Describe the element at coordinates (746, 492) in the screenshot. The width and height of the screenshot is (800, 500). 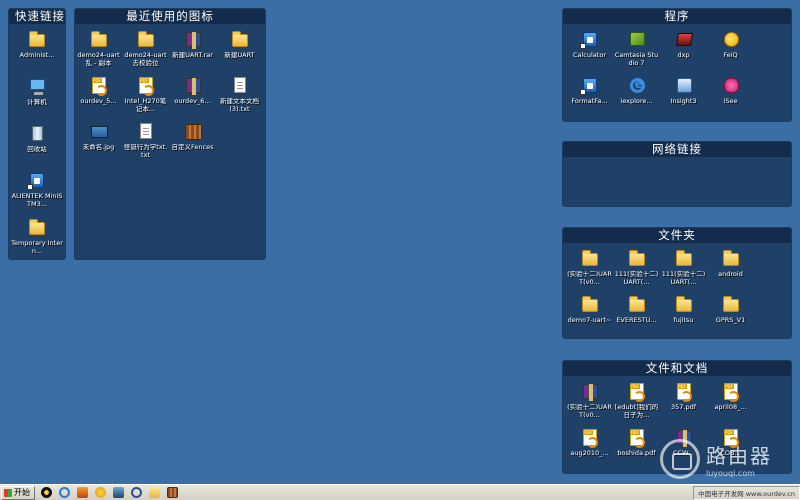
I see `system-tray: 中国电子开发网 www.ourdev.cn` at that location.